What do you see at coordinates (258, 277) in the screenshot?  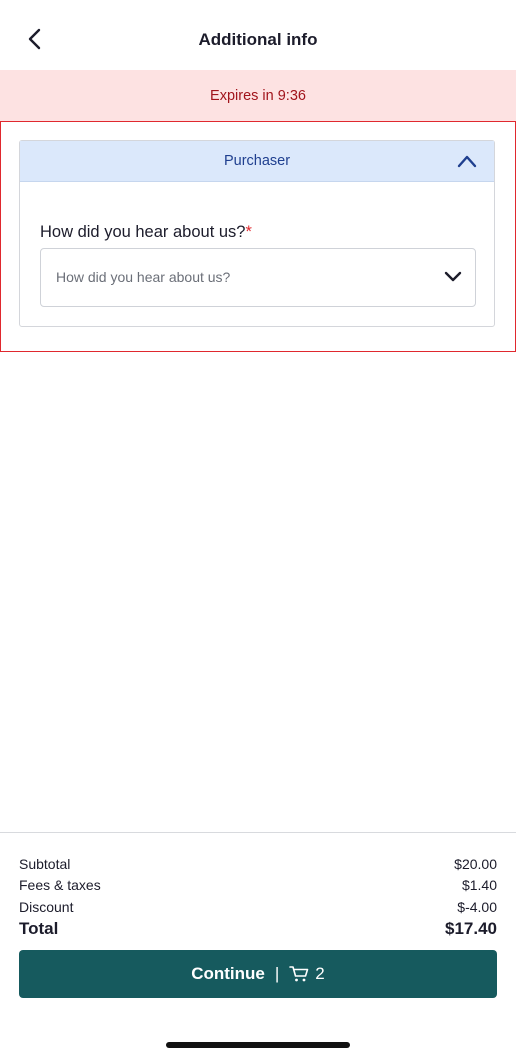 I see `hear-about-us-dropdown: How did you hear about us?` at bounding box center [258, 277].